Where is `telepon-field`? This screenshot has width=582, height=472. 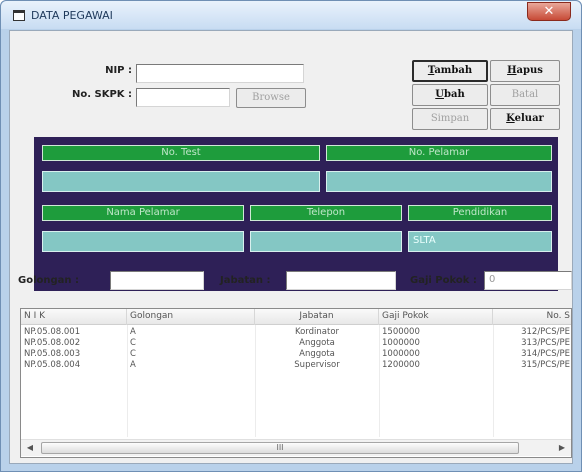
telepon-field is located at coordinates (326, 241).